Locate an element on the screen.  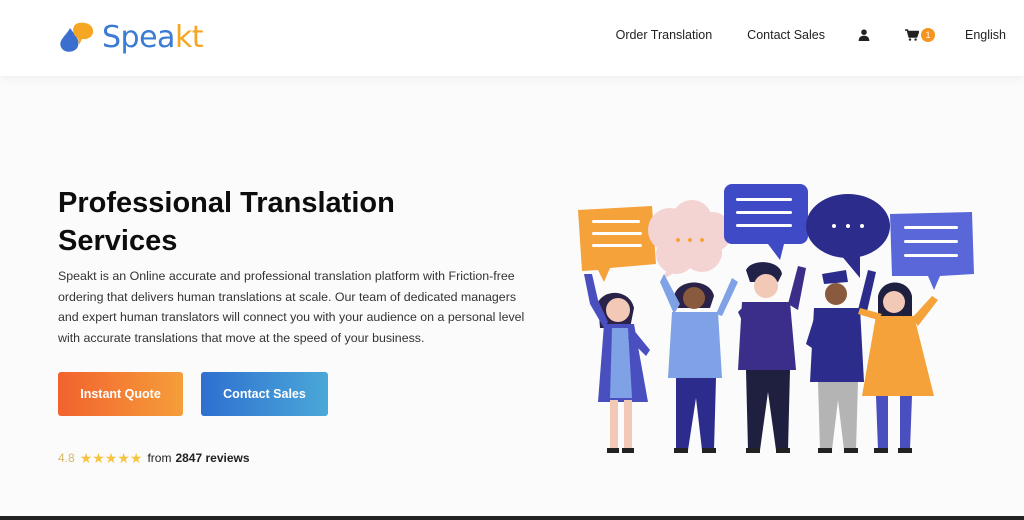
person-5-icon is located at coordinates (898, 367).